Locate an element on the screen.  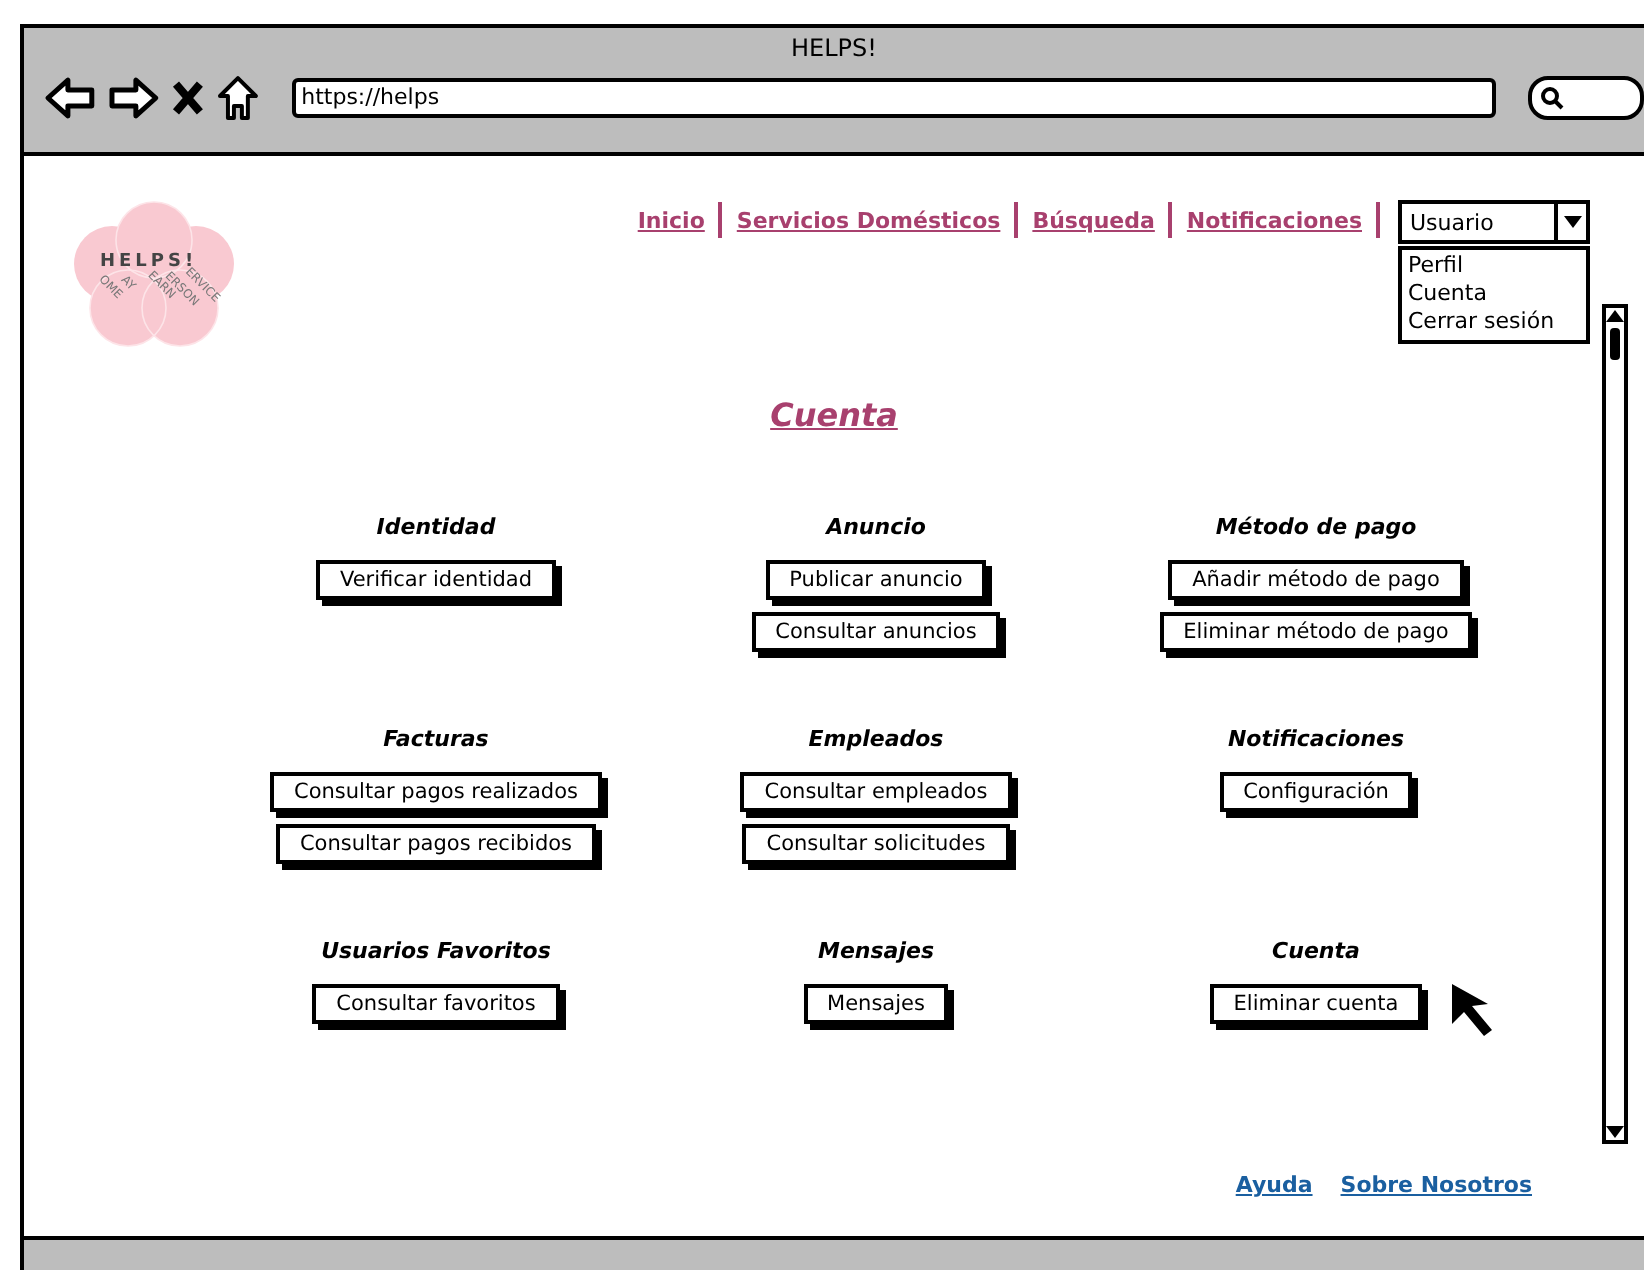
action-button: Consultar pagos realizados is located at coordinates (436, 792).